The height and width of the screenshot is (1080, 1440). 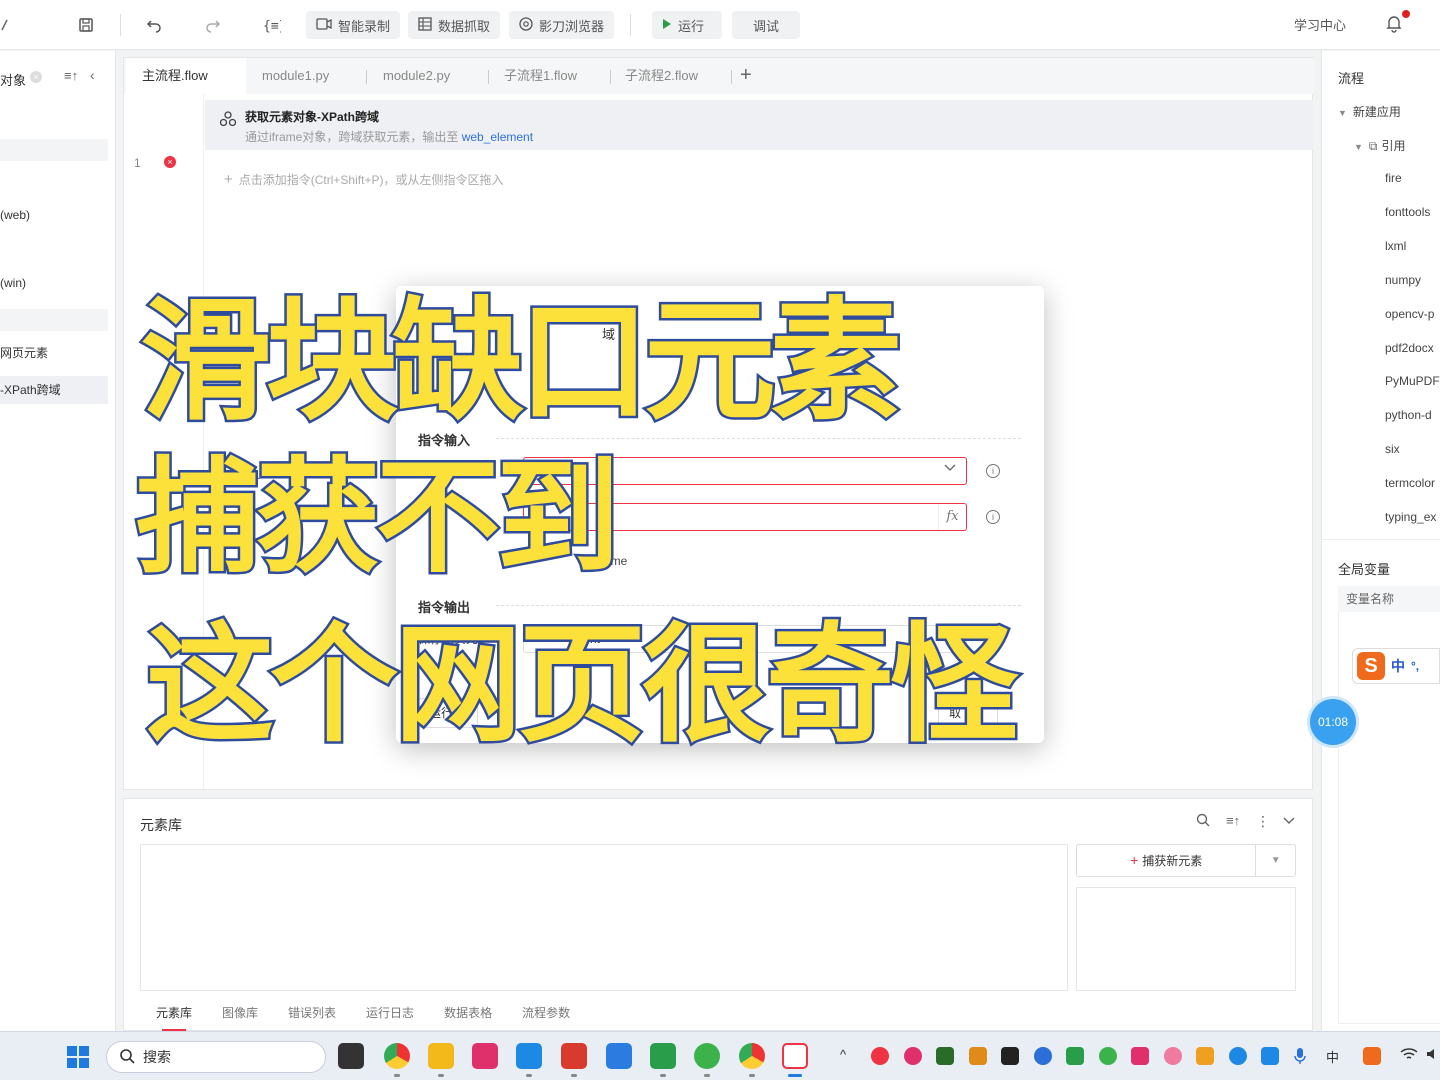 What do you see at coordinates (1332, 1056) in the screenshot?
I see `input-language: 中` at bounding box center [1332, 1056].